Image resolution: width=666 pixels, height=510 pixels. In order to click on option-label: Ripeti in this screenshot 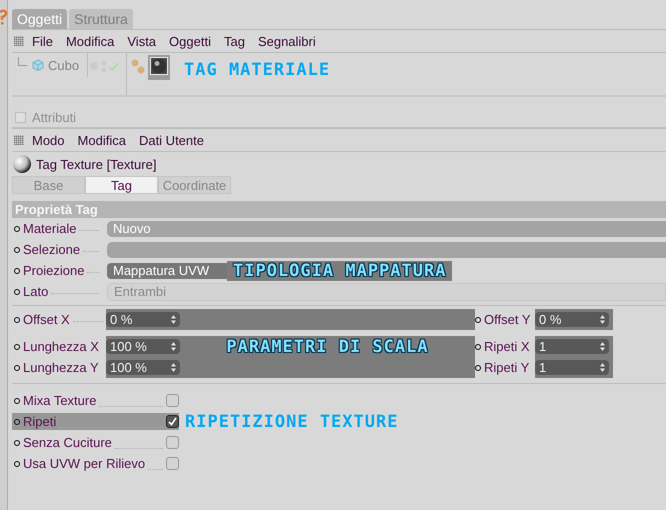, I will do `click(39, 421)`.